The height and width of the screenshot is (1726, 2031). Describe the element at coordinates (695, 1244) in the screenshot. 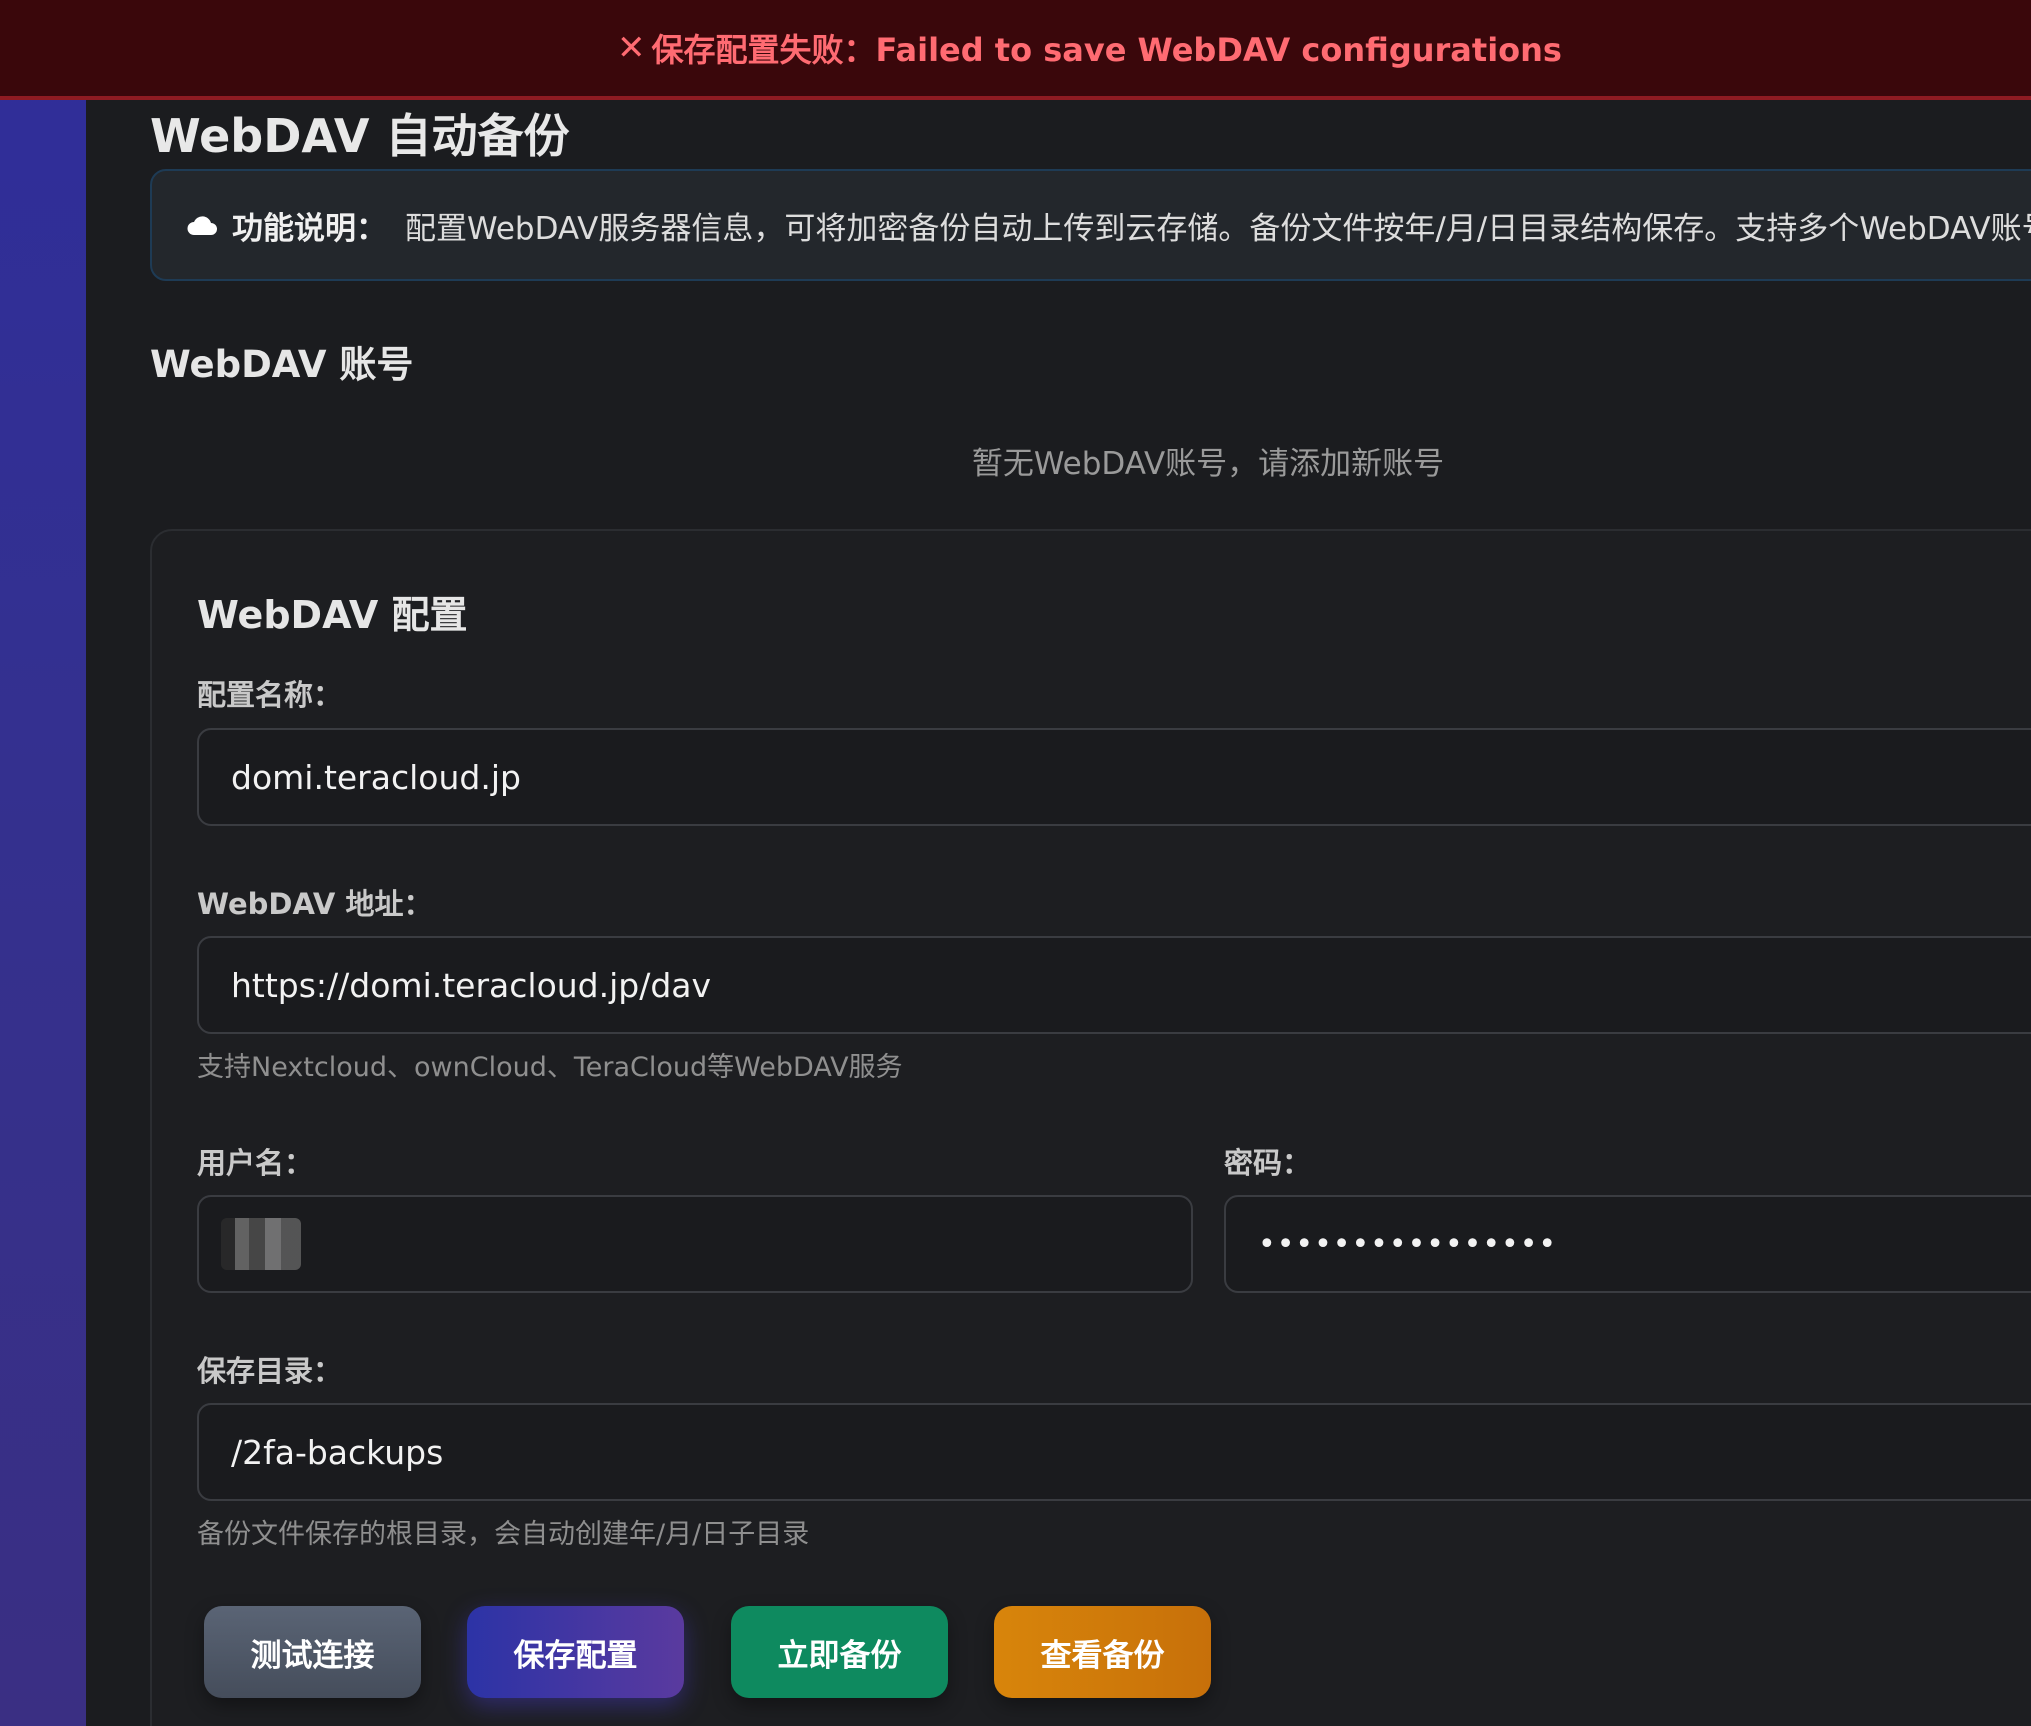

I see `username-input` at that location.